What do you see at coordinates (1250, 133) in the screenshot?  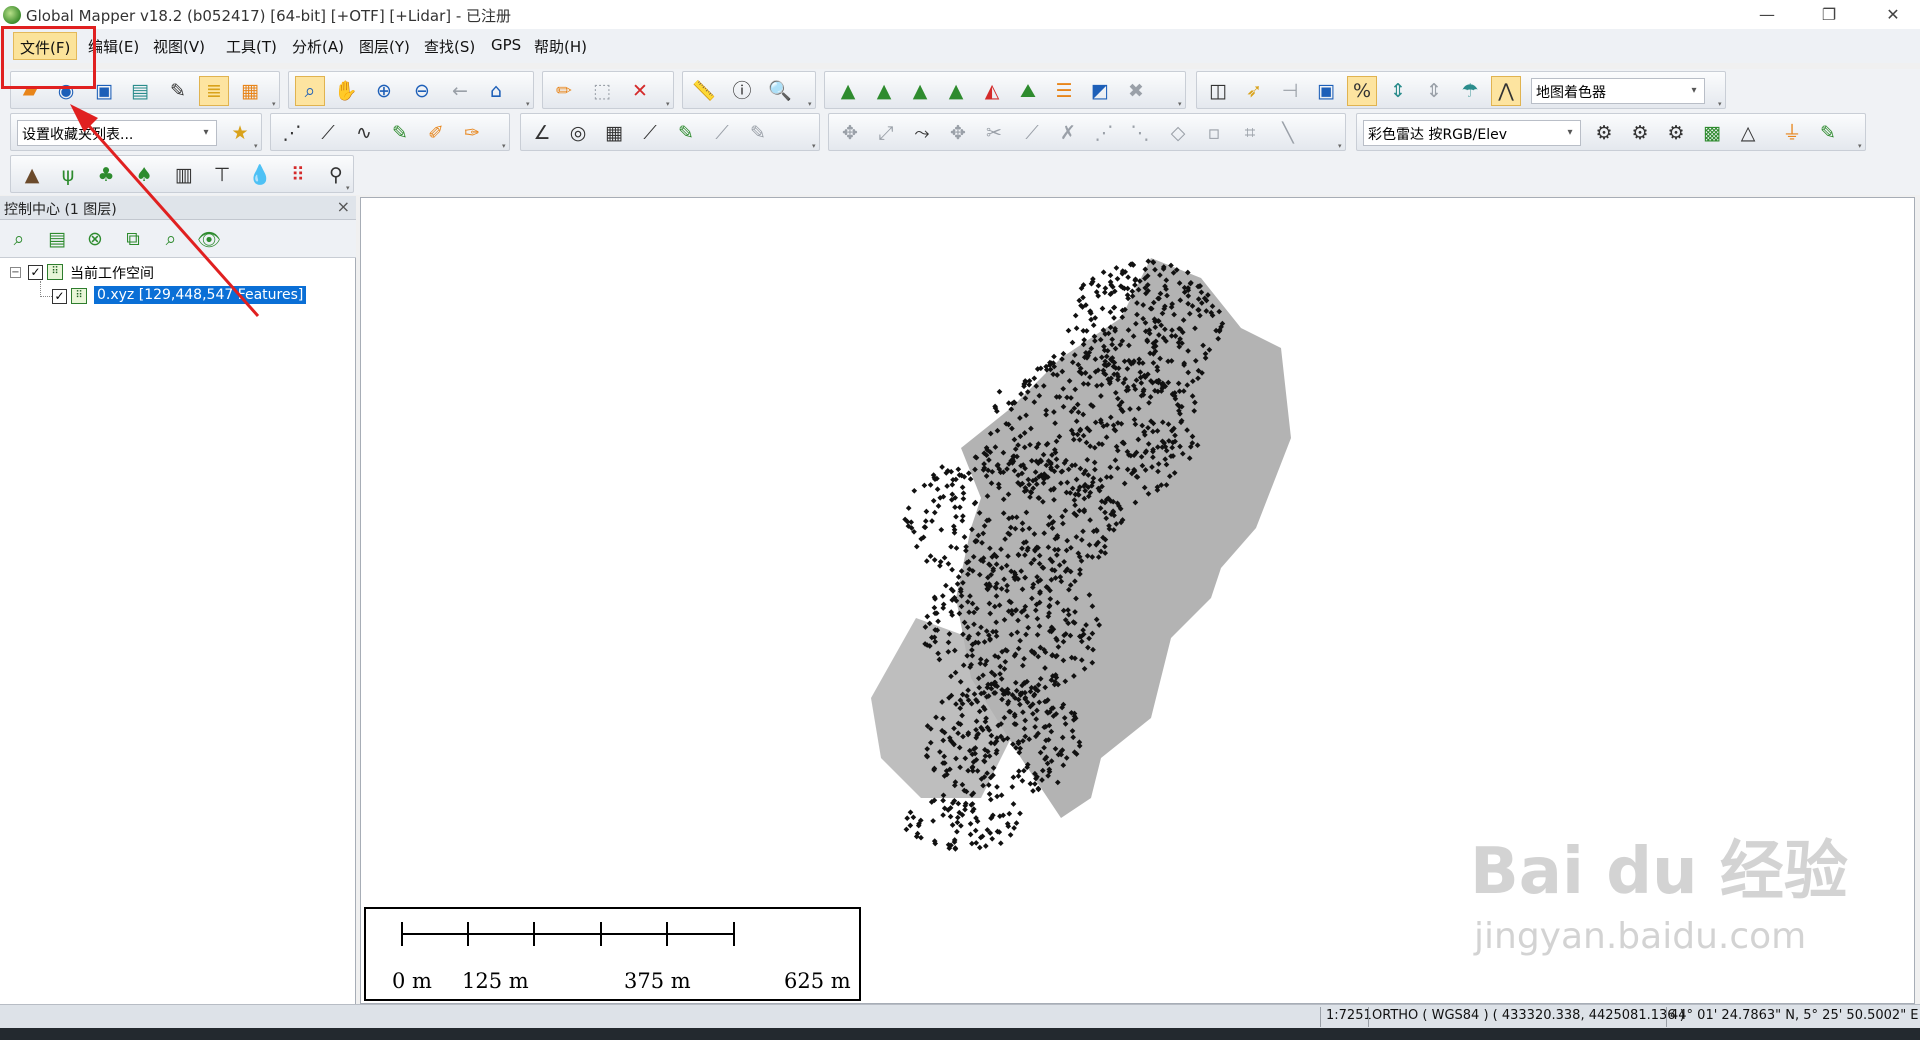 I see `crop-icon: ⌗` at bounding box center [1250, 133].